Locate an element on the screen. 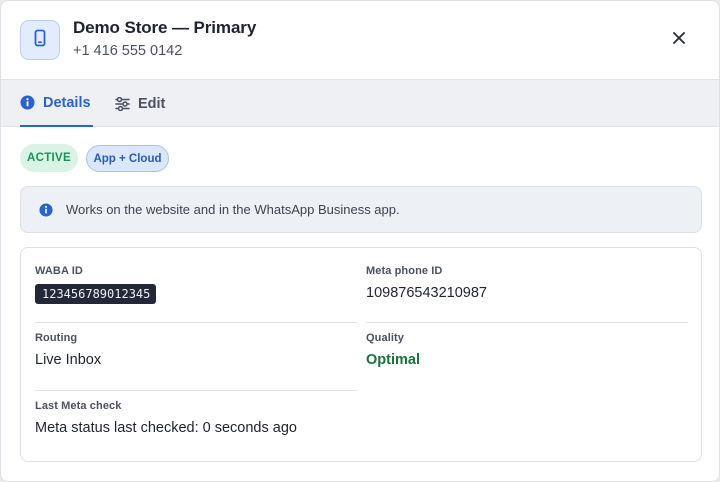 Image resolution: width=720 pixels, height=482 pixels. close-icon is located at coordinates (679, 40).